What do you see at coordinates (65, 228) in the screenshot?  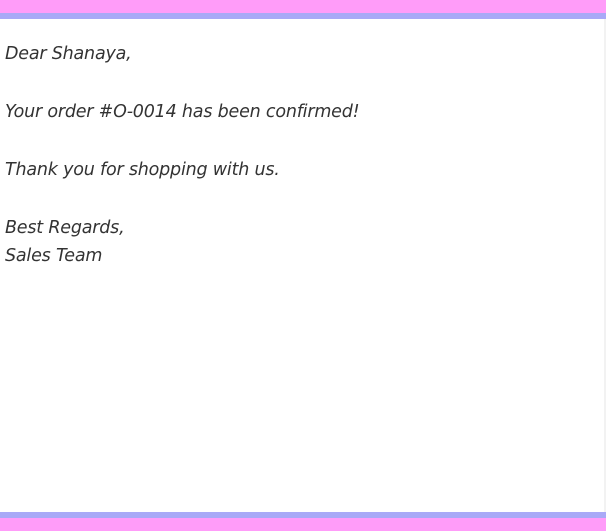 I see `closing-text: Best Regards,` at bounding box center [65, 228].